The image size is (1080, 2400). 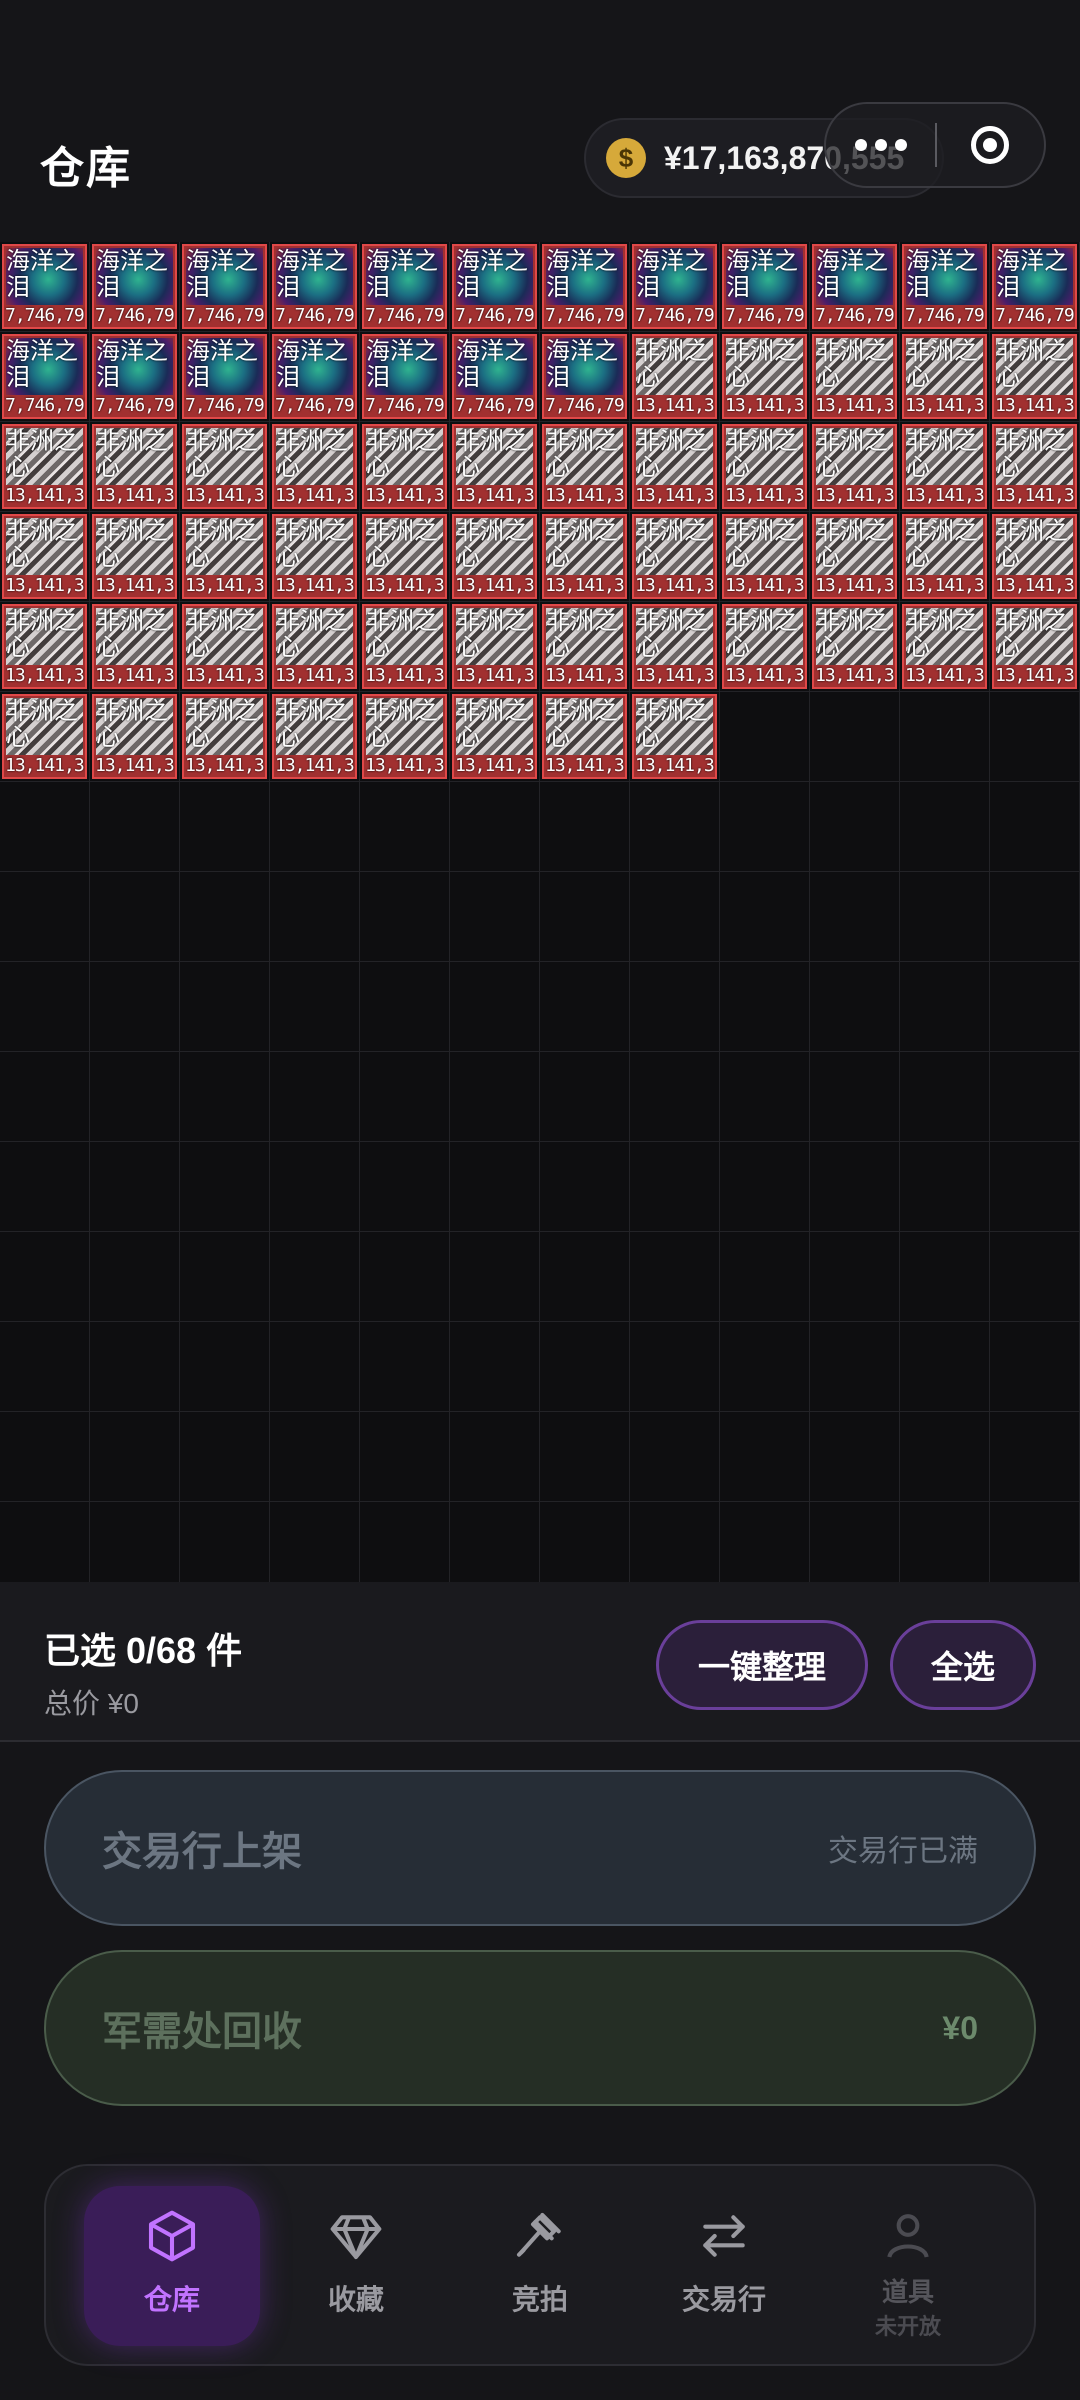 What do you see at coordinates (990, 145) in the screenshot?
I see `close-miniapp-icon` at bounding box center [990, 145].